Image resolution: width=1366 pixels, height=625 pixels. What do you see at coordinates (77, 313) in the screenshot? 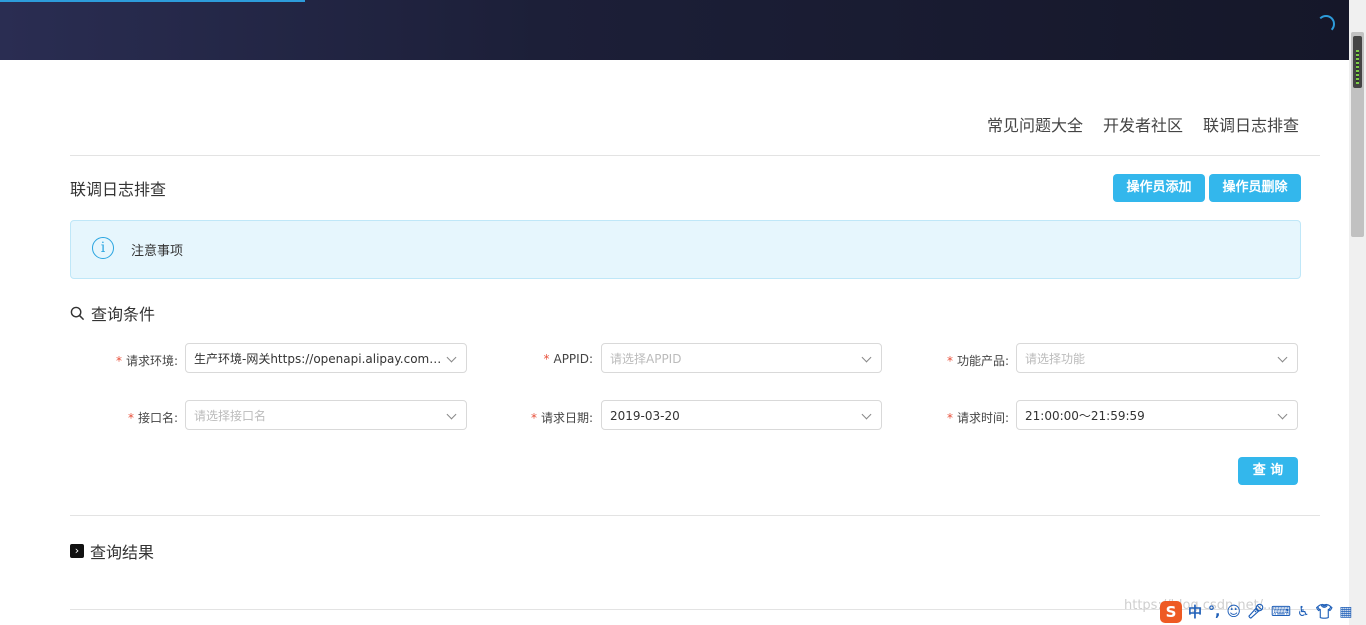
I see `search-icon` at bounding box center [77, 313].